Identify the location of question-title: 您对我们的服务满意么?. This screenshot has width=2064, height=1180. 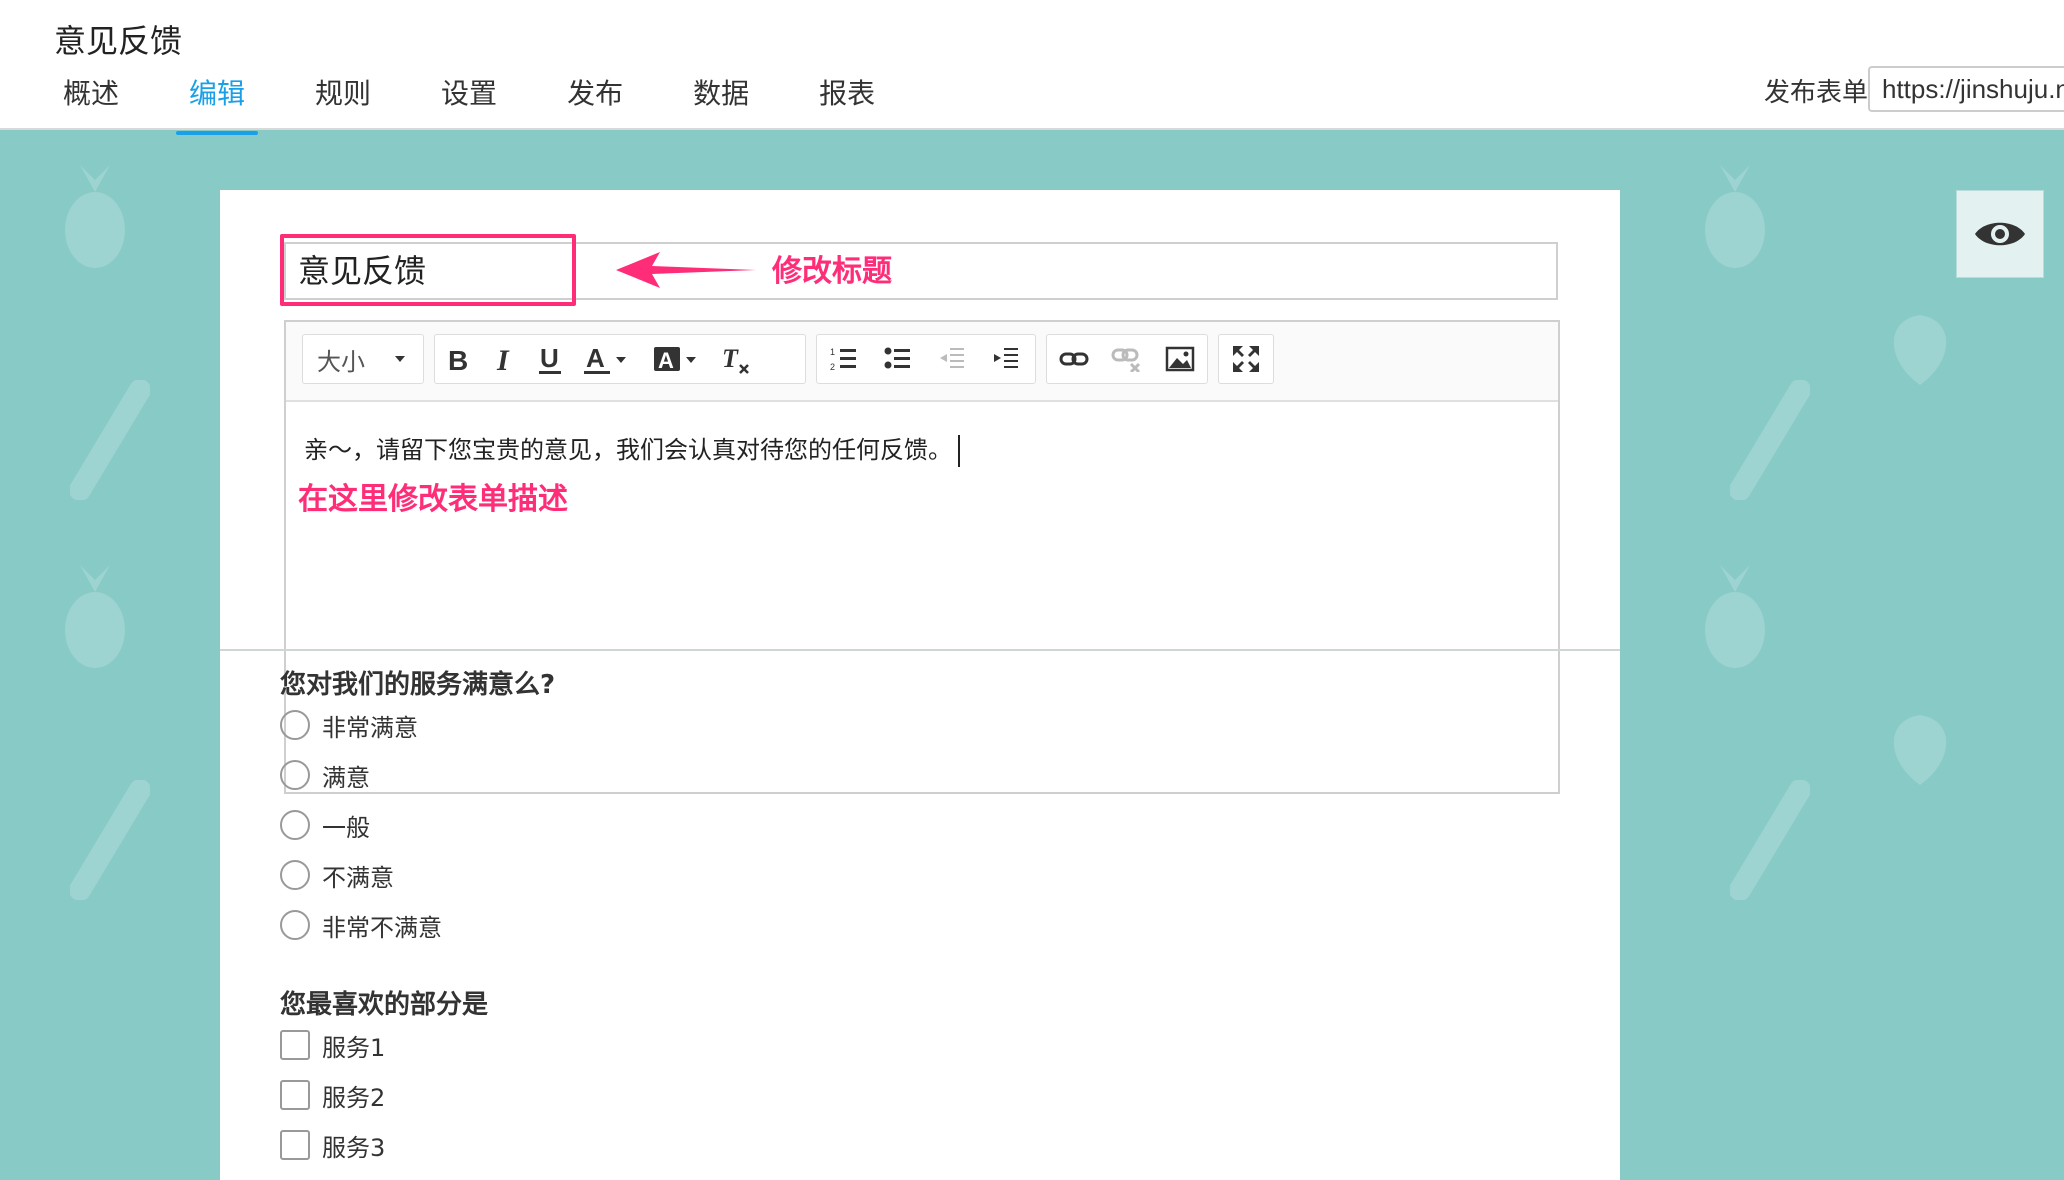
(418, 685).